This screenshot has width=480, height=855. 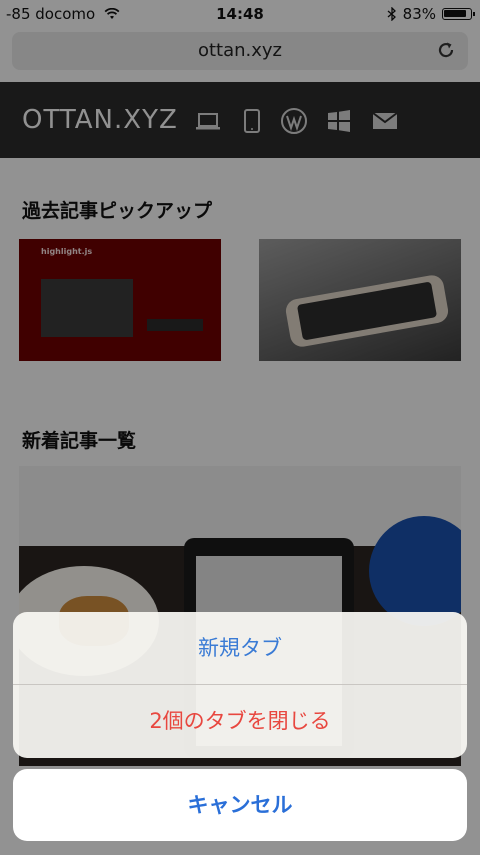 I want to click on close-tabs-button: 2個のタブを閉じる, so click(x=240, y=721).